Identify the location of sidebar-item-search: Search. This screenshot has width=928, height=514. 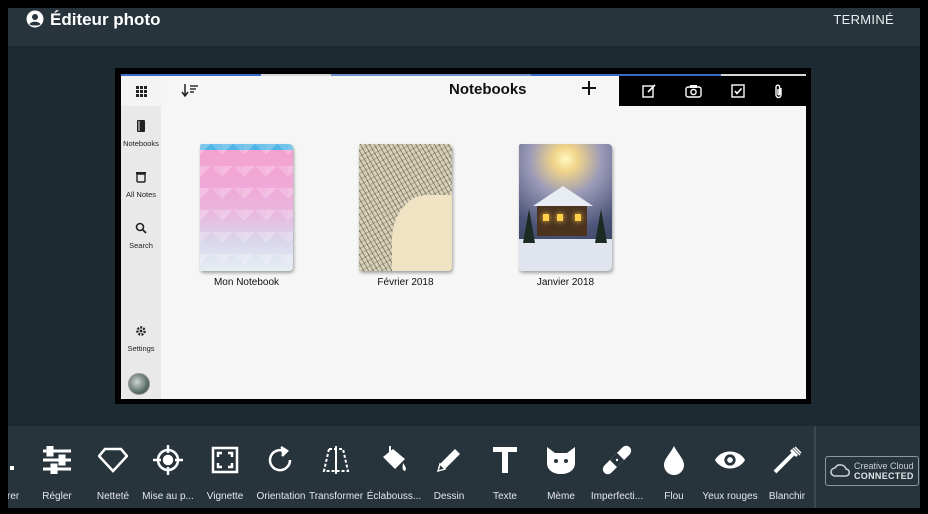
(141, 236).